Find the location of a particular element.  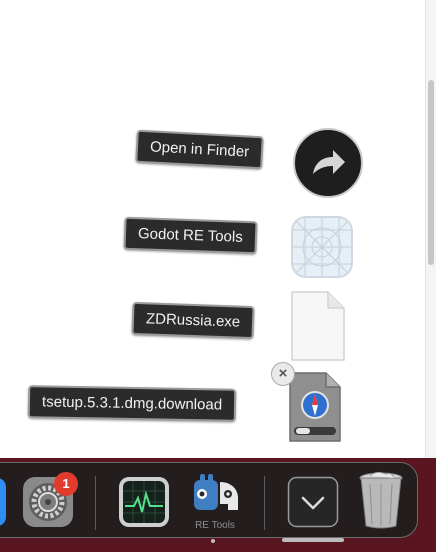

tsetup-download-item is located at coordinates (315, 407).